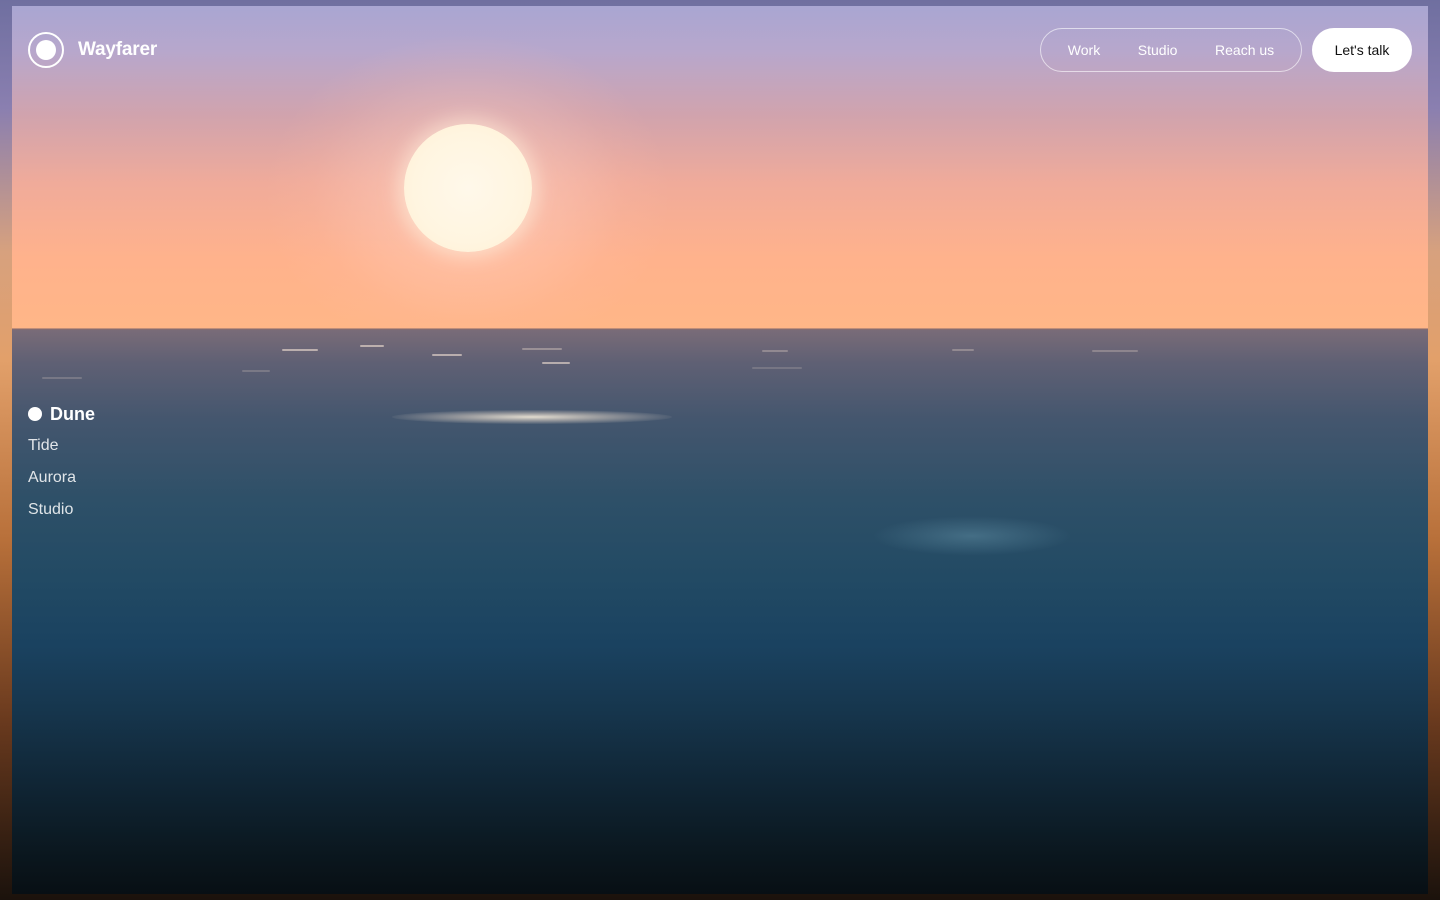 This screenshot has height=900, width=1440. I want to click on nav-link-work: Work, so click(1084, 50).